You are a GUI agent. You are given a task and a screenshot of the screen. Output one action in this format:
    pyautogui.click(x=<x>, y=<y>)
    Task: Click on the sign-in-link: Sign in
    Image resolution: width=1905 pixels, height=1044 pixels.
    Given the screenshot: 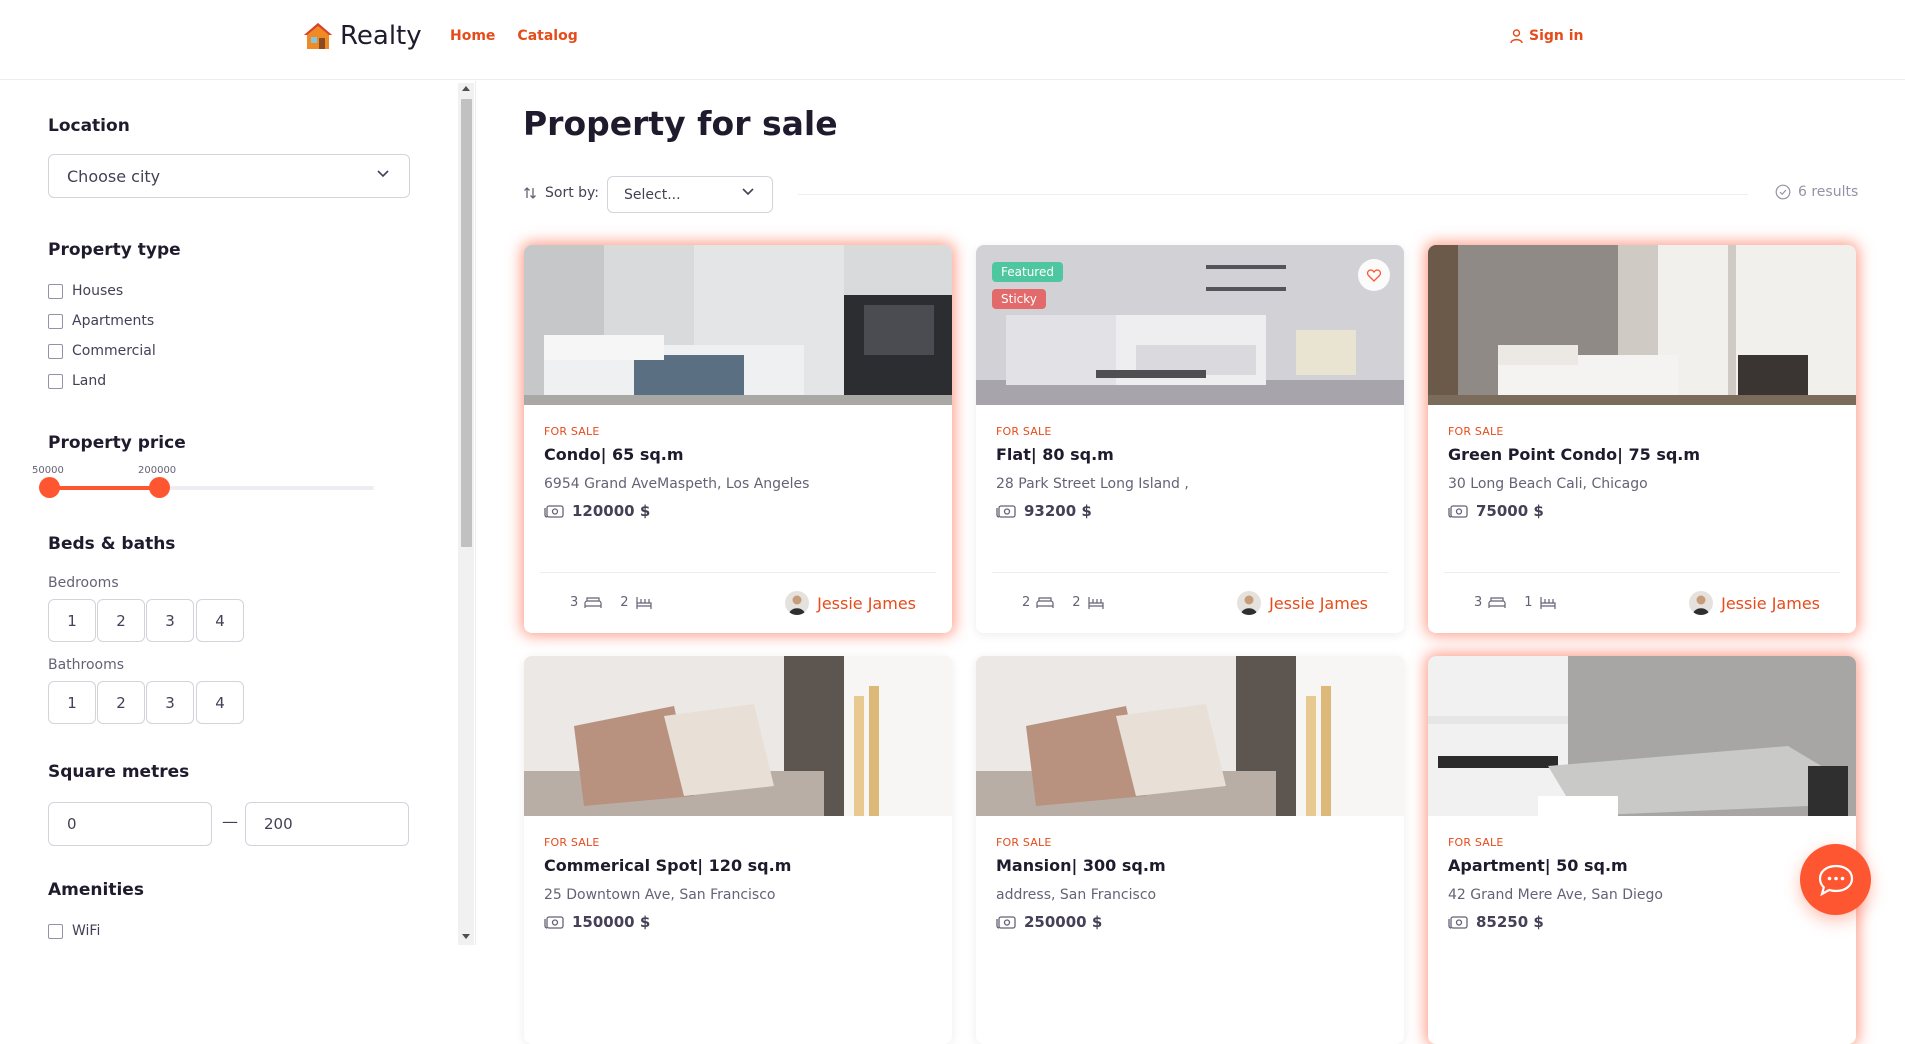 What is the action you would take?
    pyautogui.click(x=1547, y=36)
    